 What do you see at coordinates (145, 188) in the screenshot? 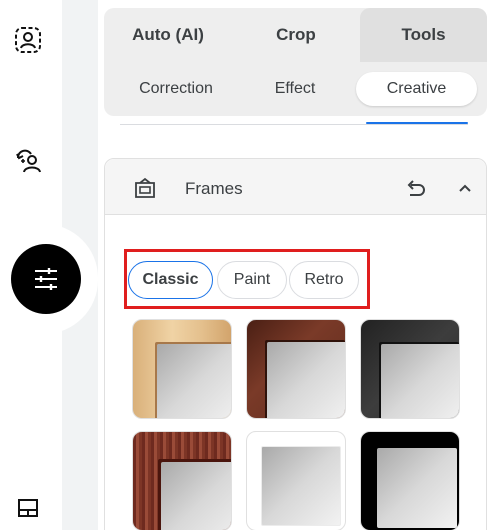
I see `frame-icon` at bounding box center [145, 188].